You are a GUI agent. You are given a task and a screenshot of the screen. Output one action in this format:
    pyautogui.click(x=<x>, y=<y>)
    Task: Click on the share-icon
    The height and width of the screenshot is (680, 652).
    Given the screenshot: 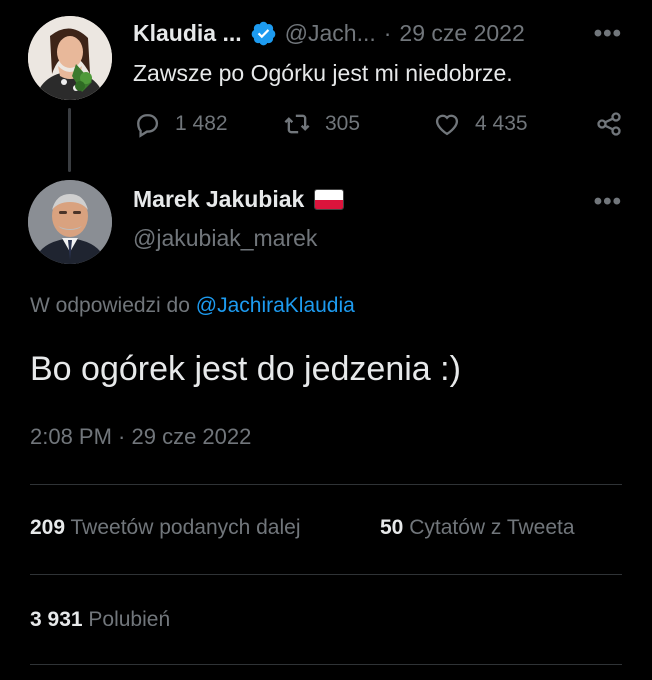 What is the action you would take?
    pyautogui.click(x=609, y=124)
    